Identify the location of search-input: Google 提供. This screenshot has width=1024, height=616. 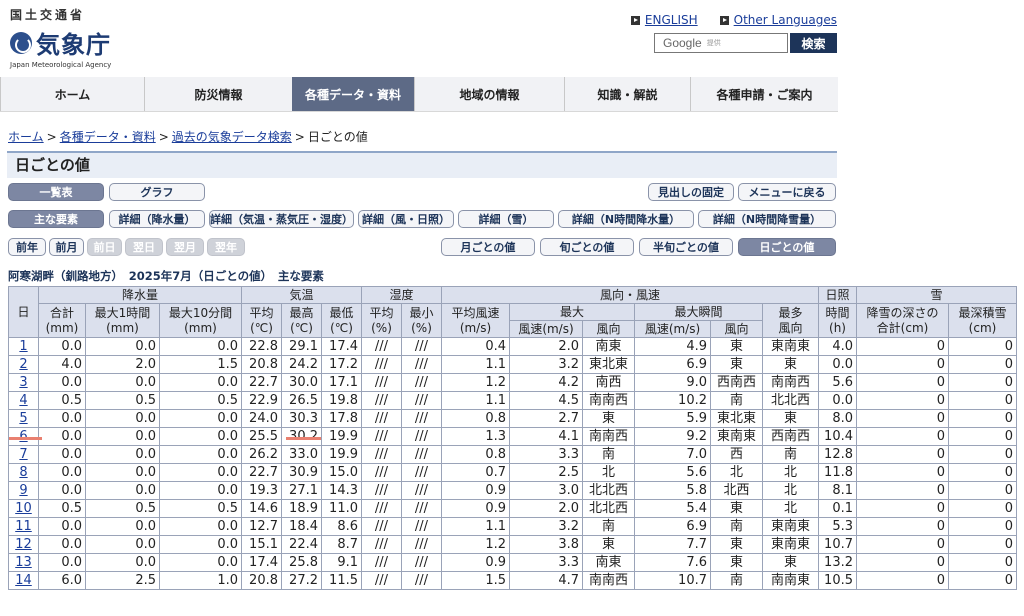
(721, 43).